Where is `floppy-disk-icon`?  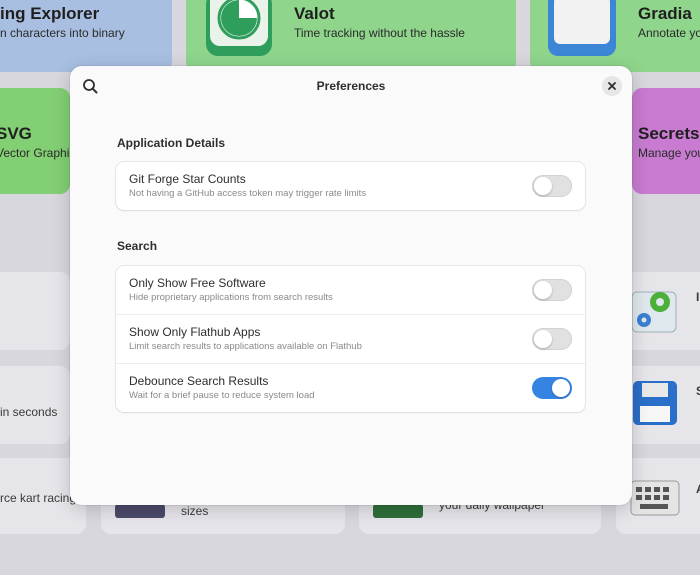
floppy-disk-icon is located at coordinates (655, 403).